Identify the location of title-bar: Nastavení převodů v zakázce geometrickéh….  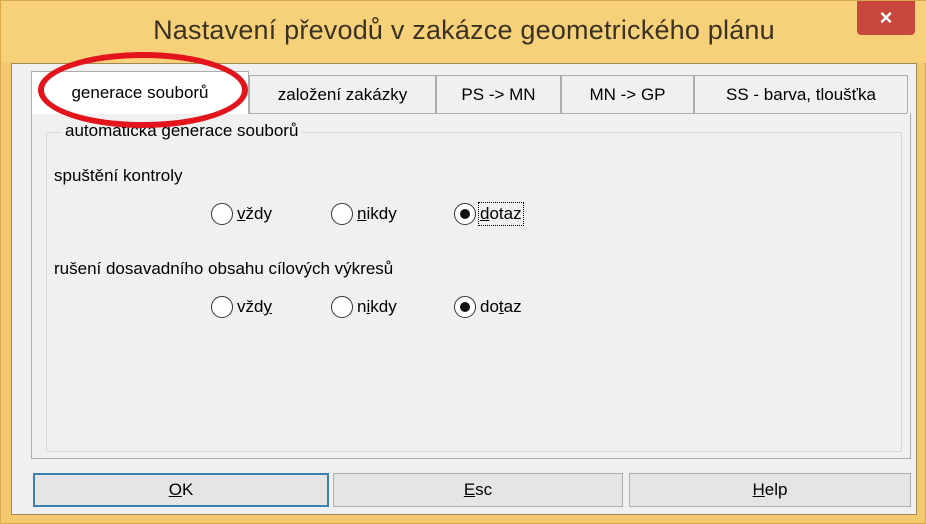
(463, 32).